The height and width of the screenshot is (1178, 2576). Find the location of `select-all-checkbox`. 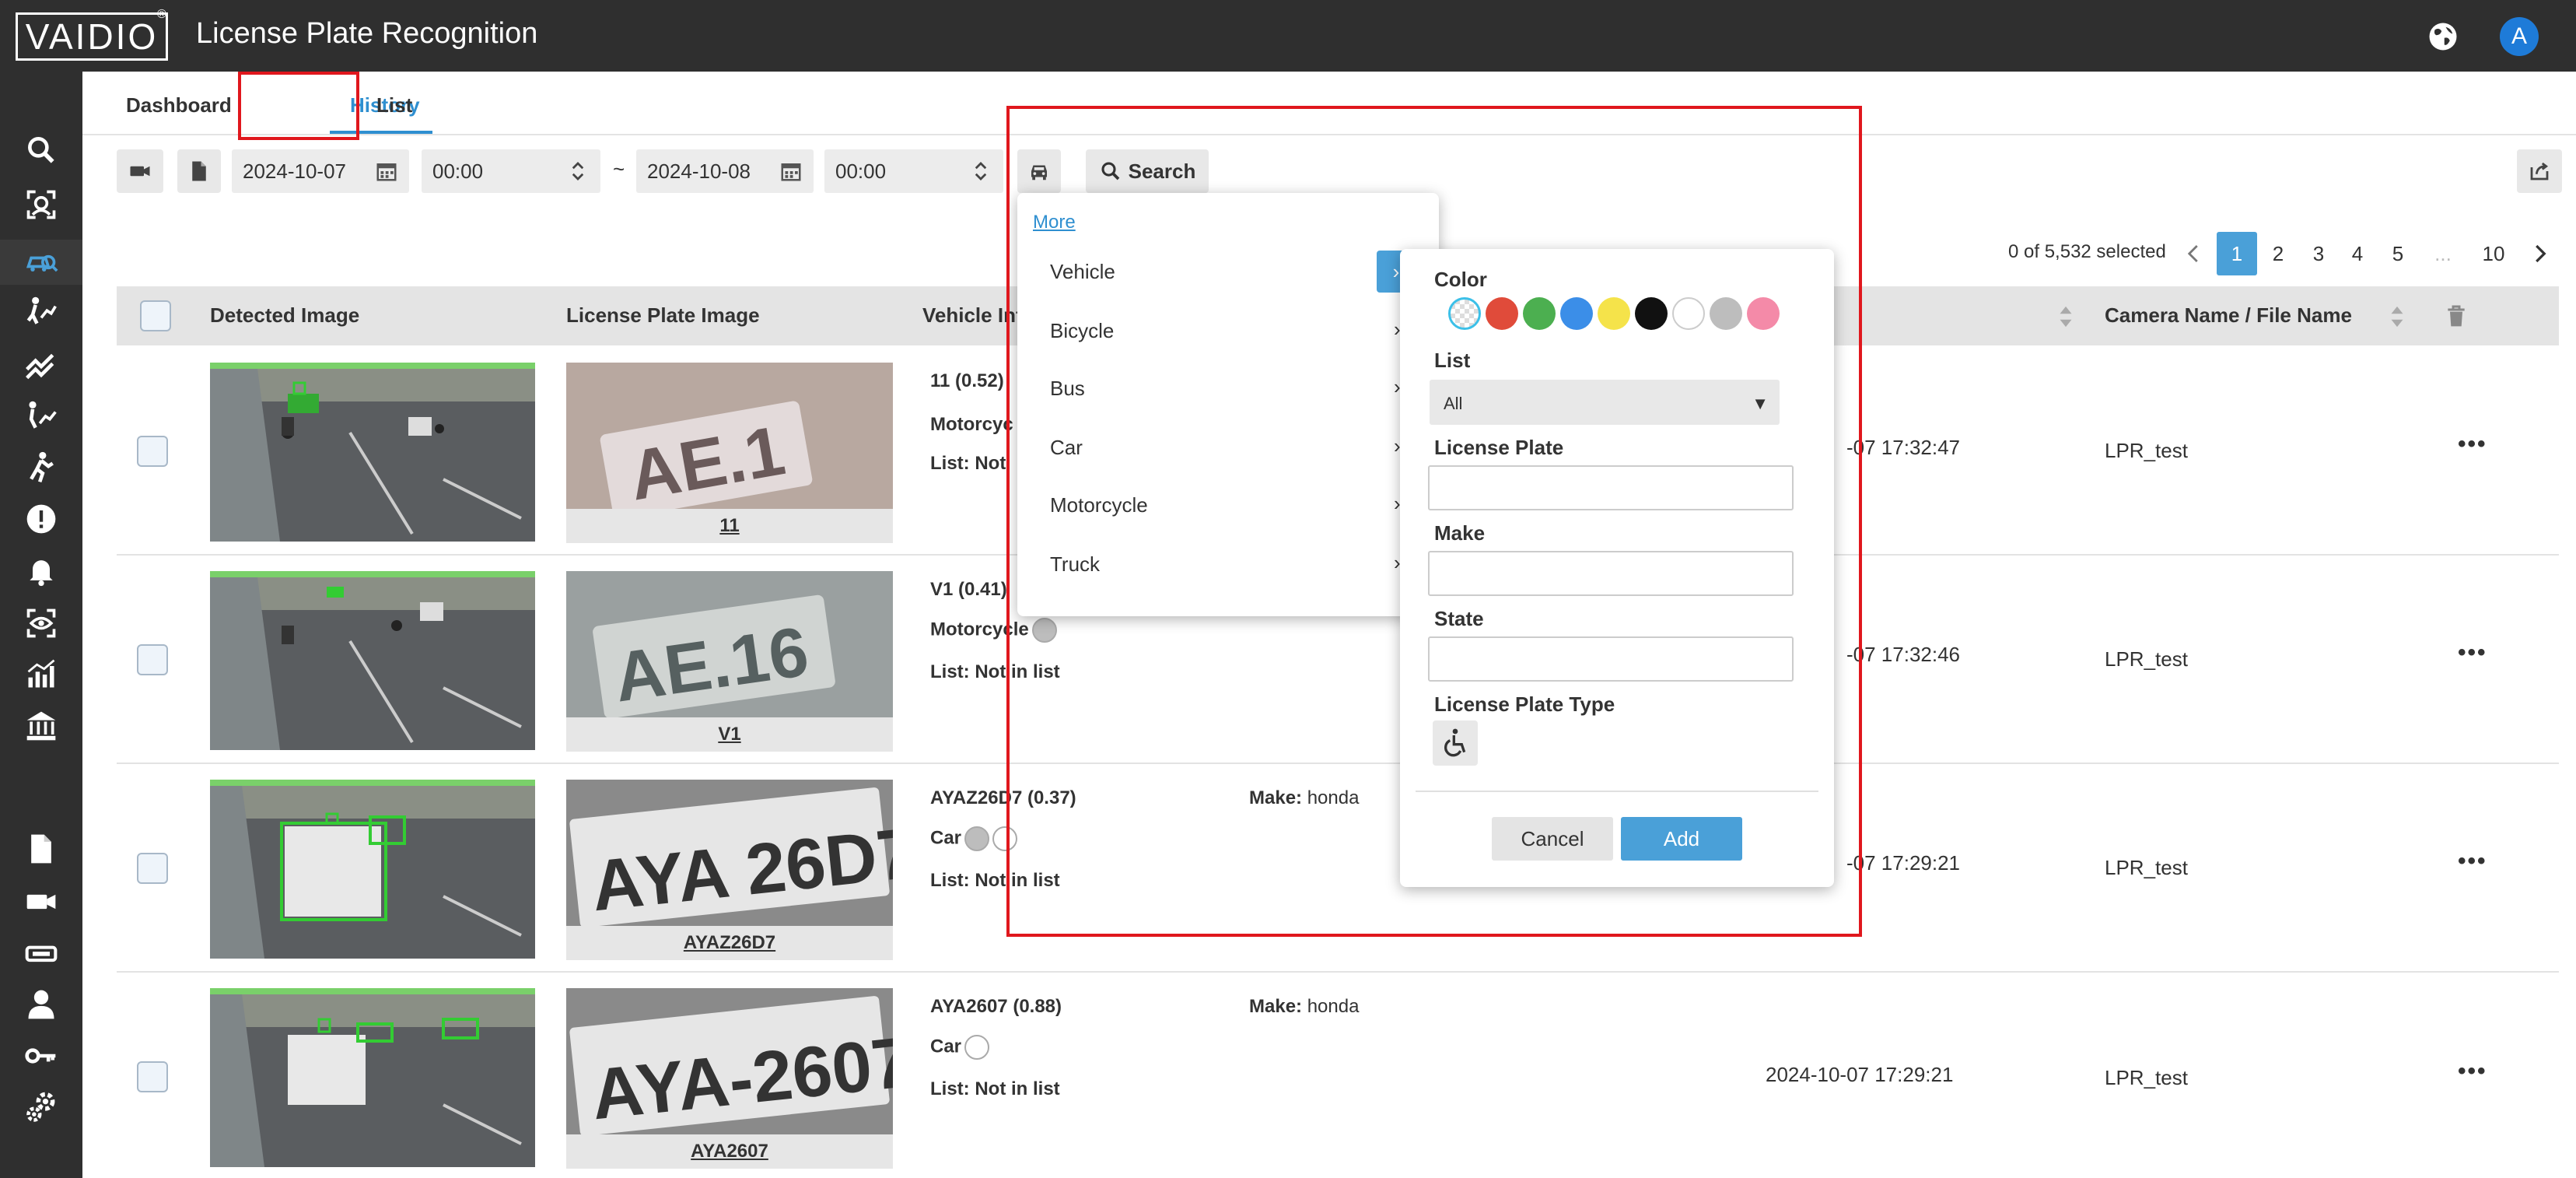

select-all-checkbox is located at coordinates (156, 315).